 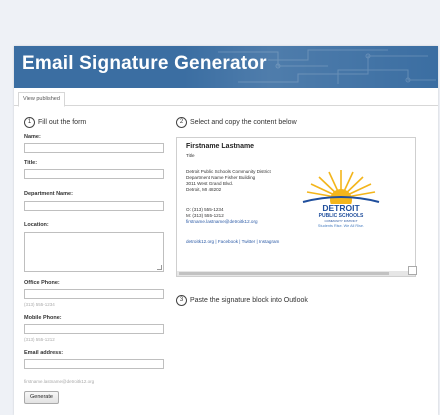 What do you see at coordinates (243, 122) in the screenshot?
I see `step-label: Select and copy the content below` at bounding box center [243, 122].